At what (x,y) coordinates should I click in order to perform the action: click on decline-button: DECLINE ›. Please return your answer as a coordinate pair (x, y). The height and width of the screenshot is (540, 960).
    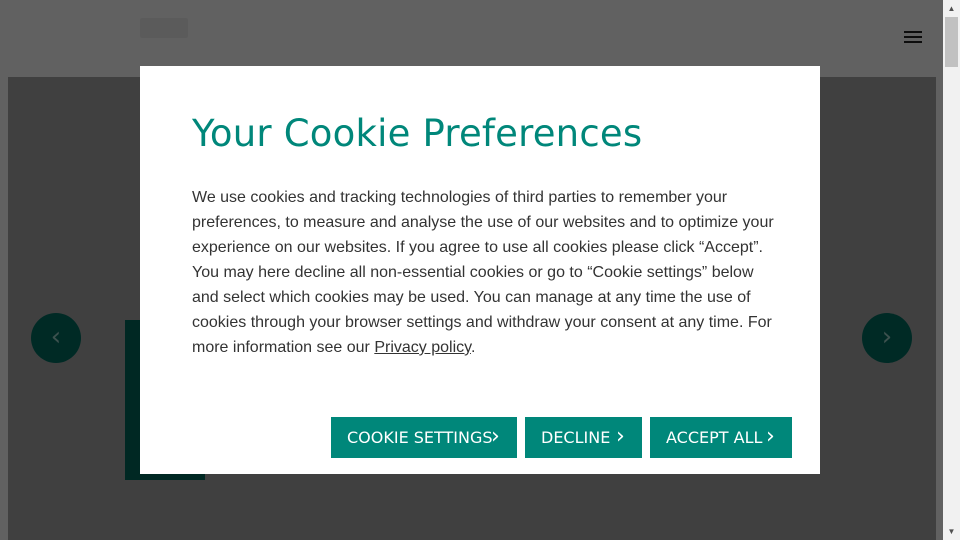
    Looking at the image, I should click on (583, 437).